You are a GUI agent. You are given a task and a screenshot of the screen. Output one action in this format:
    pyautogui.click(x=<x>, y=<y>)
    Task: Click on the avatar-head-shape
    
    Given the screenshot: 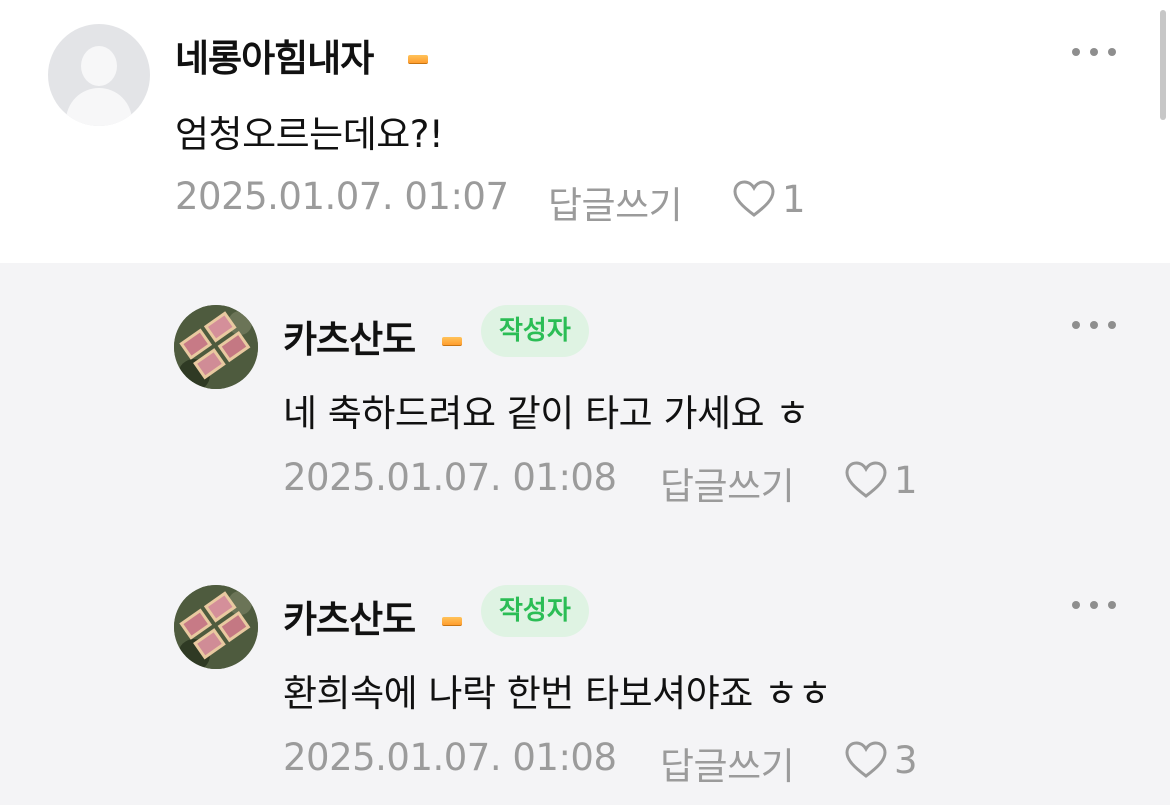 What is the action you would take?
    pyautogui.click(x=99, y=66)
    